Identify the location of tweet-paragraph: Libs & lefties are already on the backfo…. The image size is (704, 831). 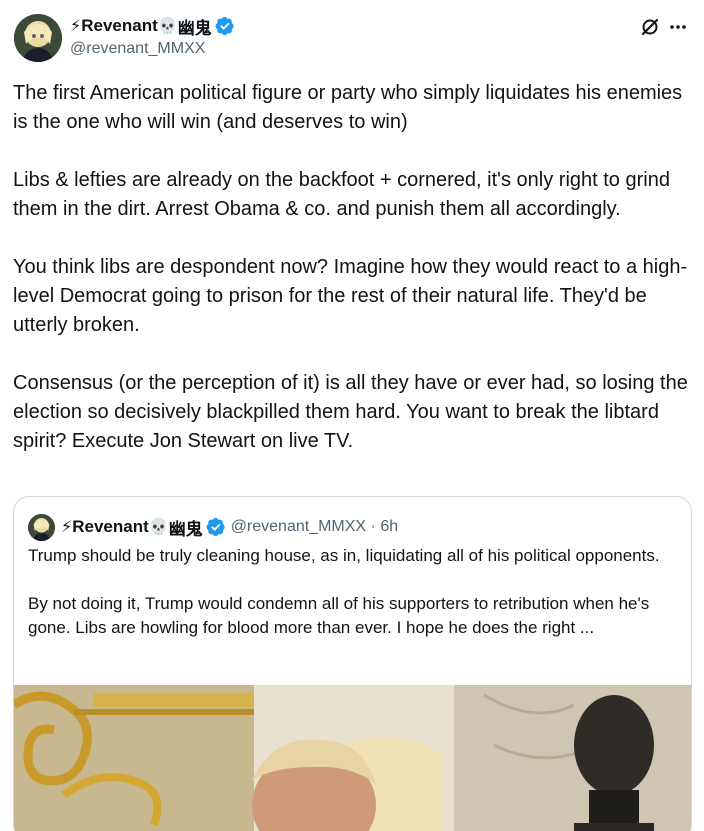
(341, 194).